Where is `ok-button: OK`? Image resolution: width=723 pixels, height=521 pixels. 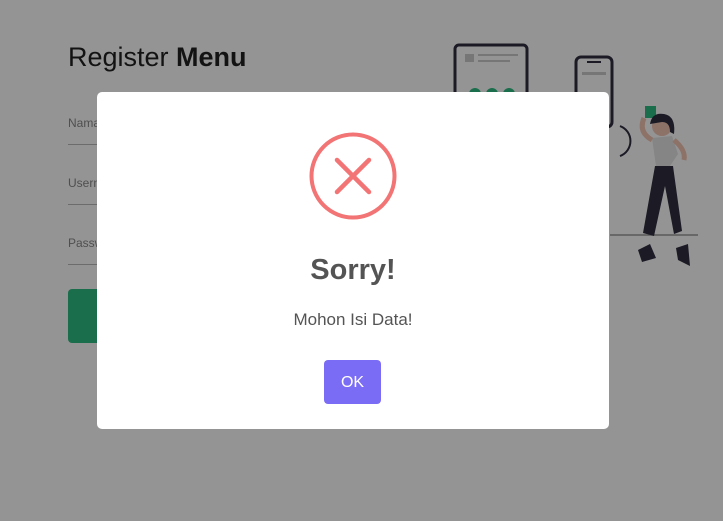
ok-button: OK is located at coordinates (352, 382).